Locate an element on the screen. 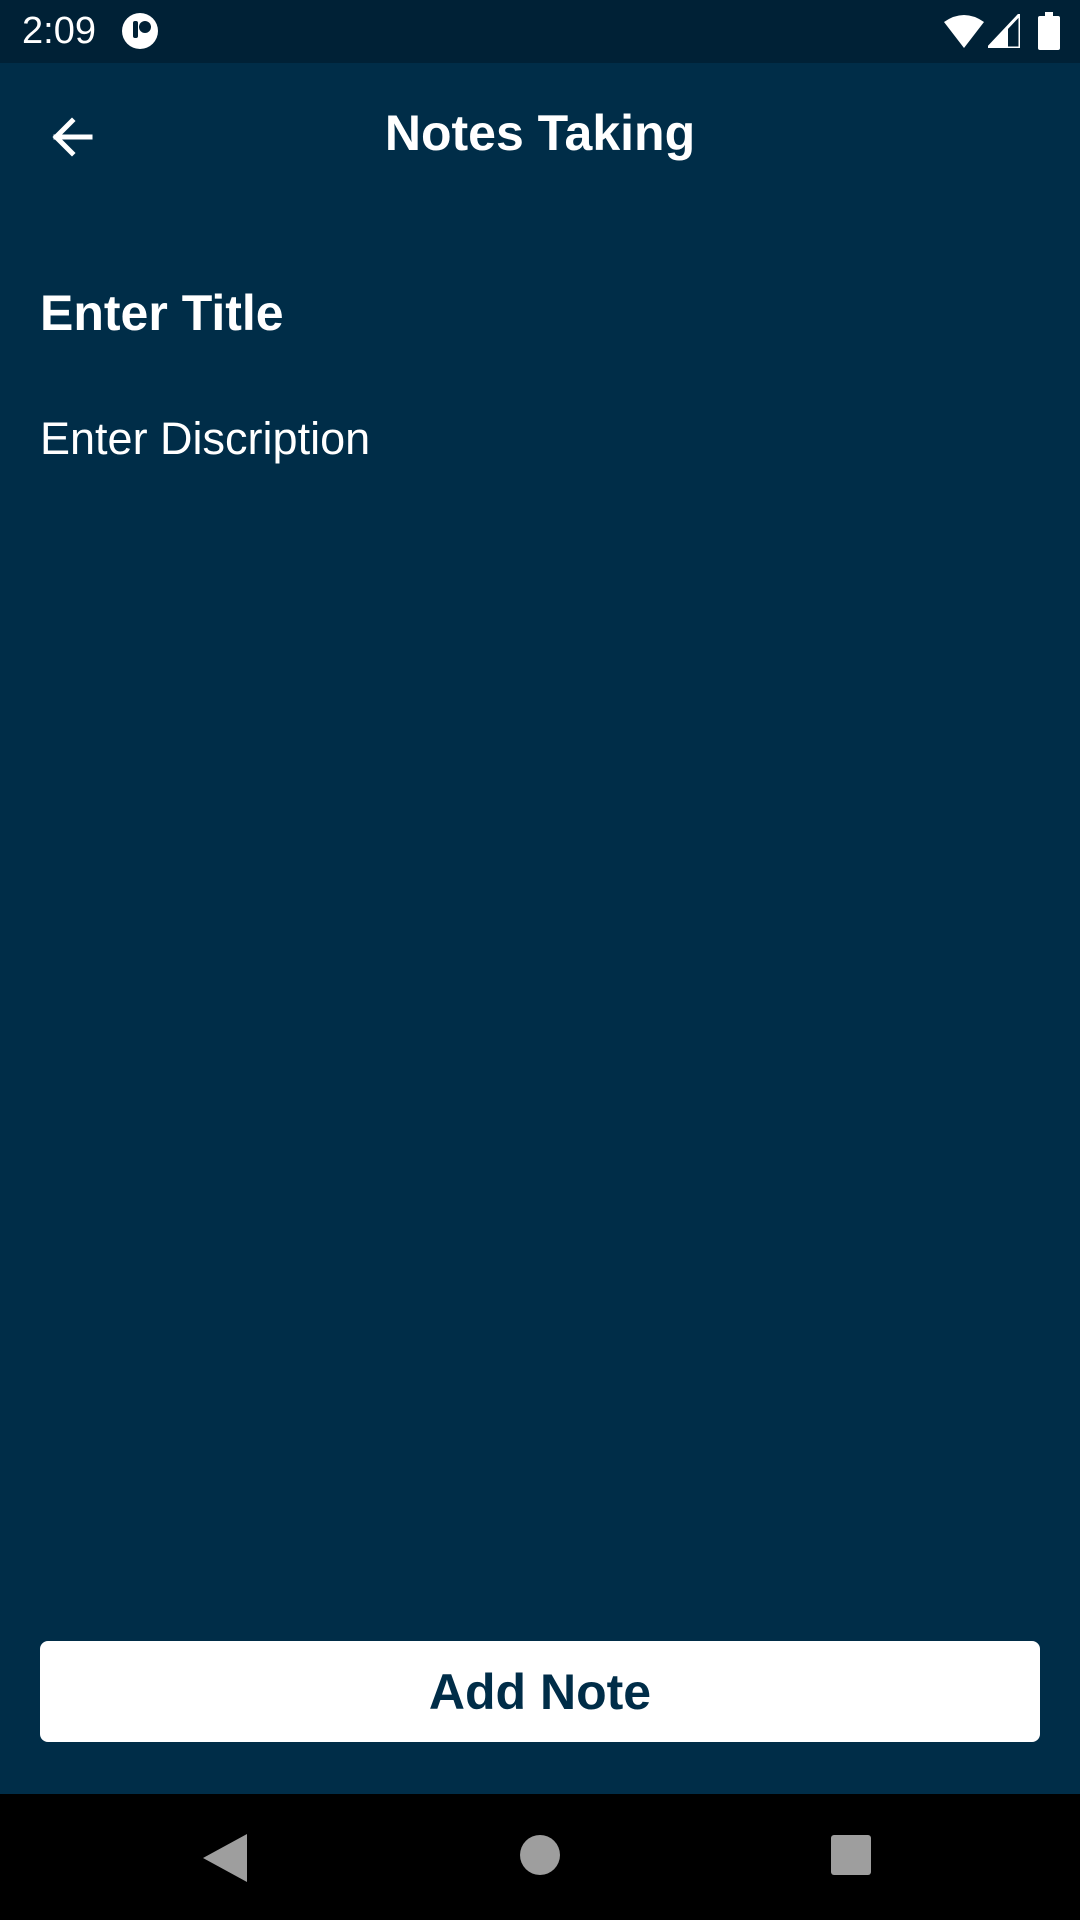 This screenshot has height=1920, width=1080. title-input is located at coordinates (540, 313).